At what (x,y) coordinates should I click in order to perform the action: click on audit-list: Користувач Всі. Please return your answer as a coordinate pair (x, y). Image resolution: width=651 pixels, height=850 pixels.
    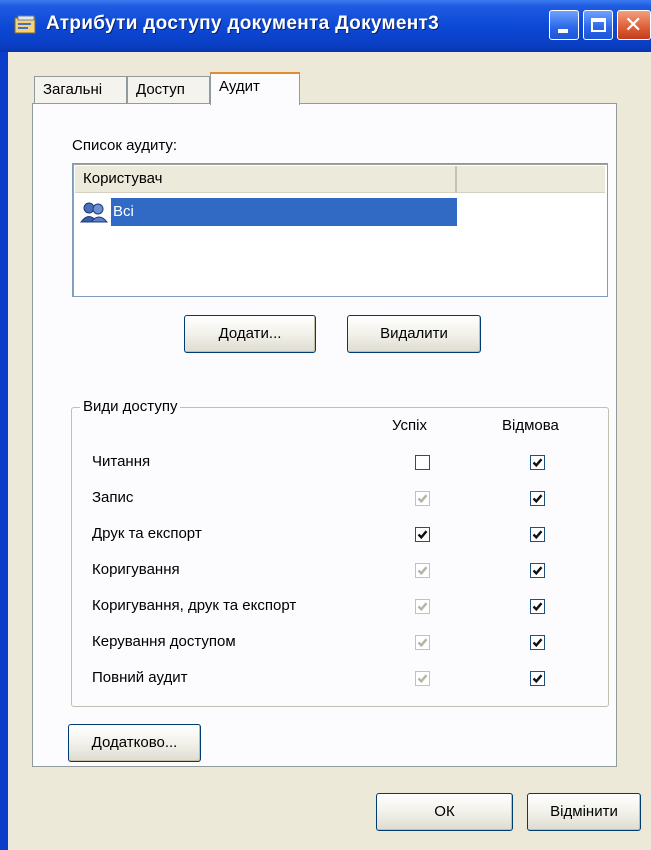
    Looking at the image, I should click on (340, 230).